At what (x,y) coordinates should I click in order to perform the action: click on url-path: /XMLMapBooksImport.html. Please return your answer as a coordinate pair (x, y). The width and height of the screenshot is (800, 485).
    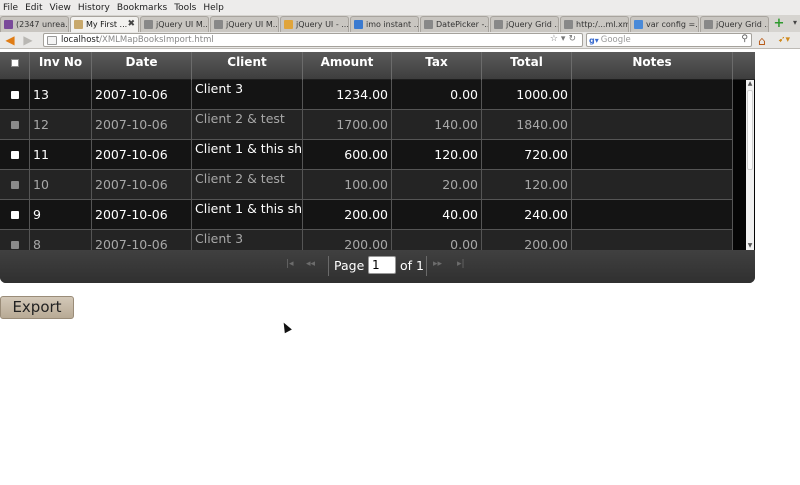
    Looking at the image, I should click on (156, 40).